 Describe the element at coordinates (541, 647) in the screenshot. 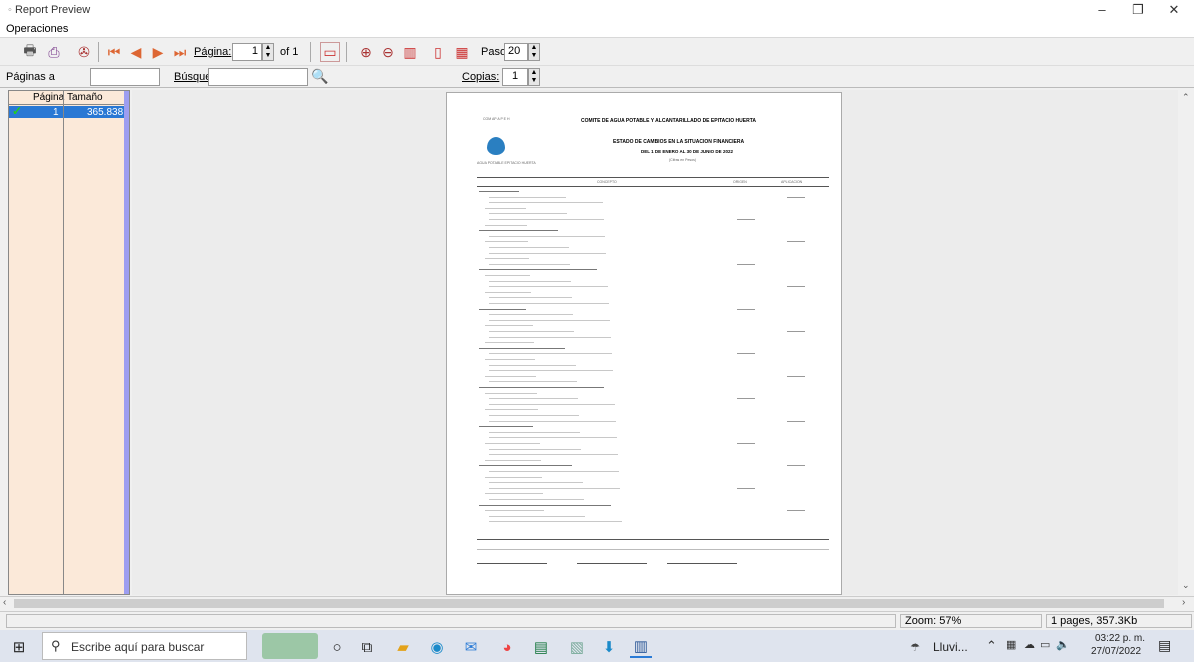

I see `excel-icon: ▤` at that location.